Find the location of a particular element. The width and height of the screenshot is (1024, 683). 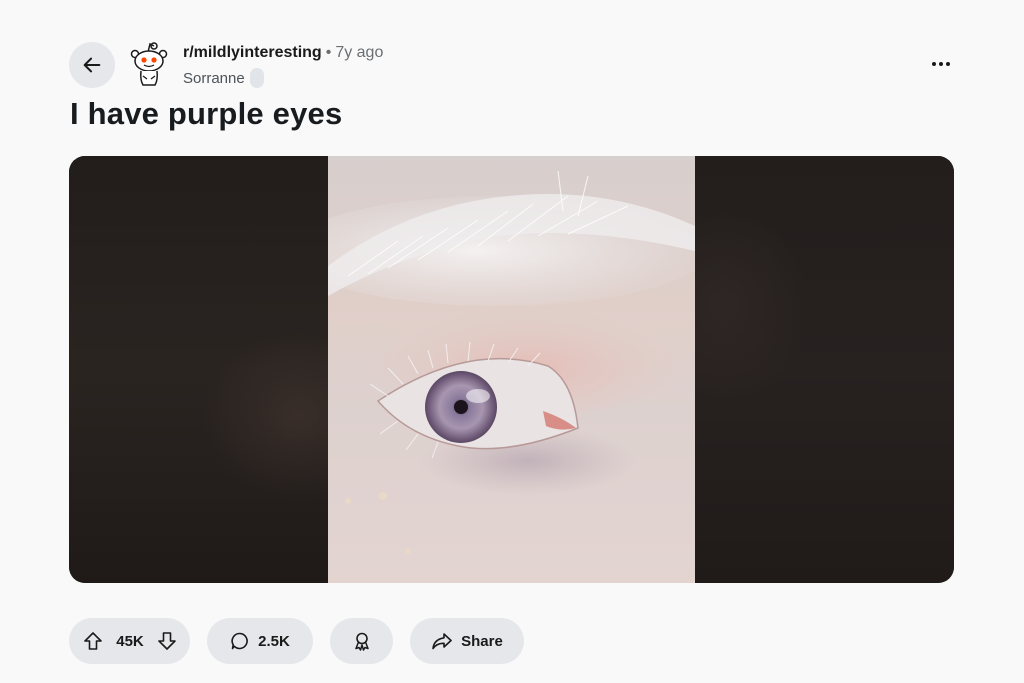

arrow-down-icon is located at coordinates (167, 641).